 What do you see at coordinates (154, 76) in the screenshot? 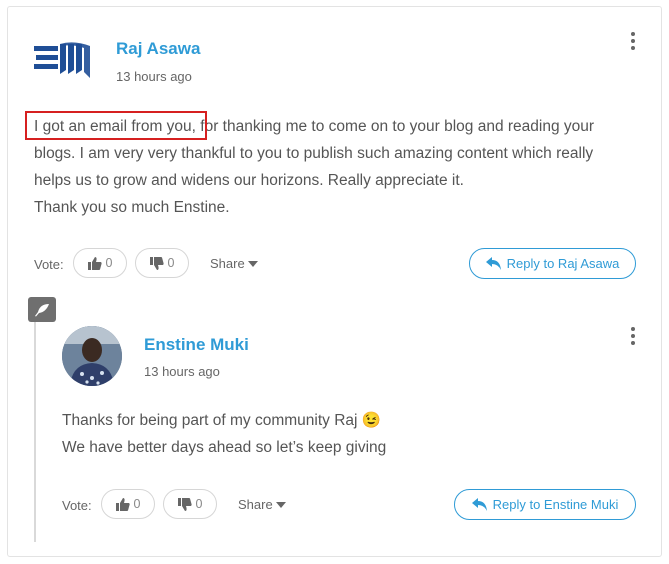
I see `comment-timestamp: 13 hours ago` at bounding box center [154, 76].